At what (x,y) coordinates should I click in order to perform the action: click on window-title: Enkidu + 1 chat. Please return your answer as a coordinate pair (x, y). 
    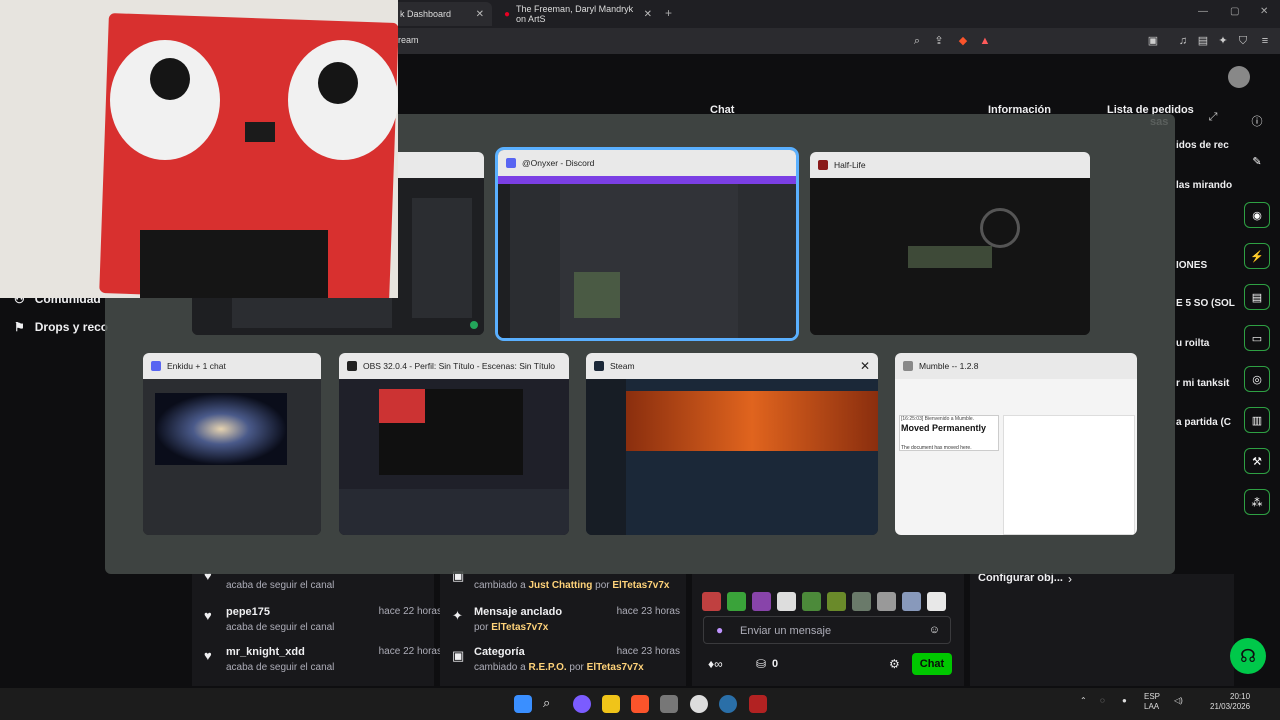
    Looking at the image, I should click on (232, 366).